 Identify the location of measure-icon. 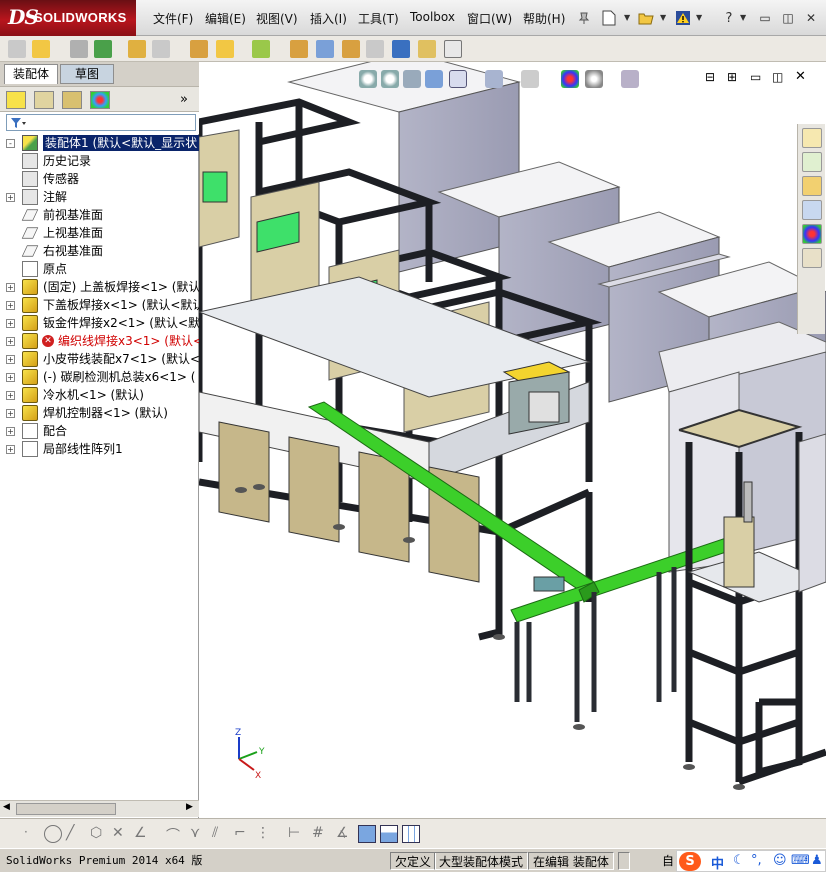
(401, 49).